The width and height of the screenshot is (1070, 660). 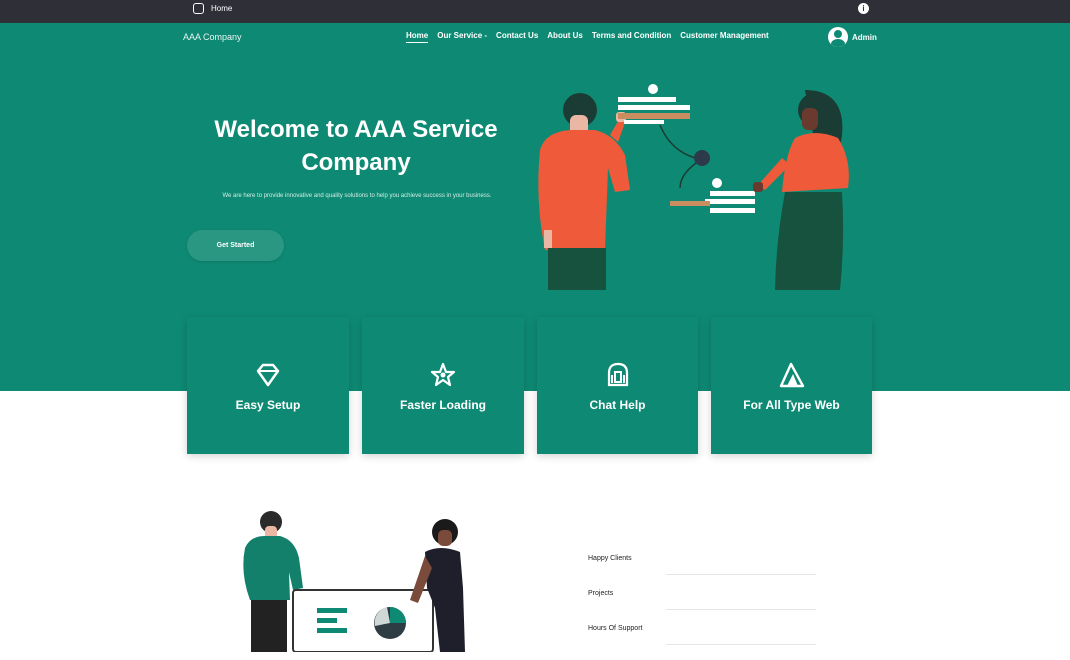 What do you see at coordinates (838, 37) in the screenshot?
I see `avatar` at bounding box center [838, 37].